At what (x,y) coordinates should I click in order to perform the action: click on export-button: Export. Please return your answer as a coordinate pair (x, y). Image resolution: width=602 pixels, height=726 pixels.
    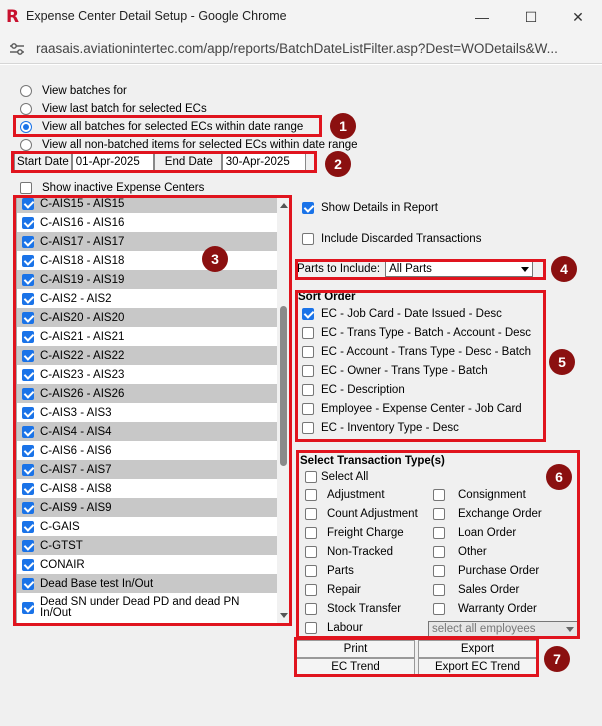
    Looking at the image, I should click on (477, 649).